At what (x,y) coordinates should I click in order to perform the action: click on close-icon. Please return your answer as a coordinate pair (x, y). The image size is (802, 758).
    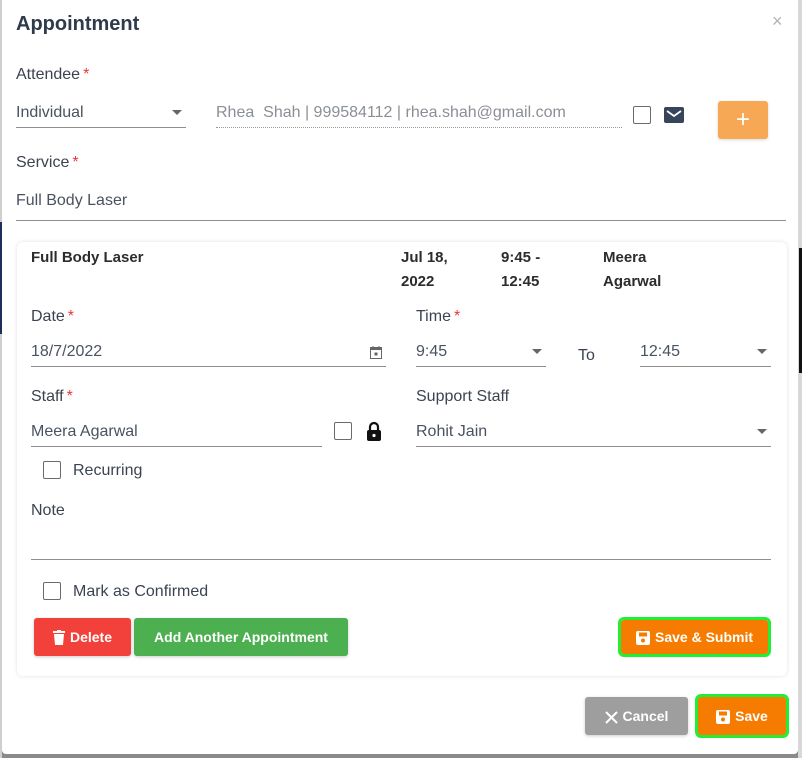
    Looking at the image, I should click on (611, 717).